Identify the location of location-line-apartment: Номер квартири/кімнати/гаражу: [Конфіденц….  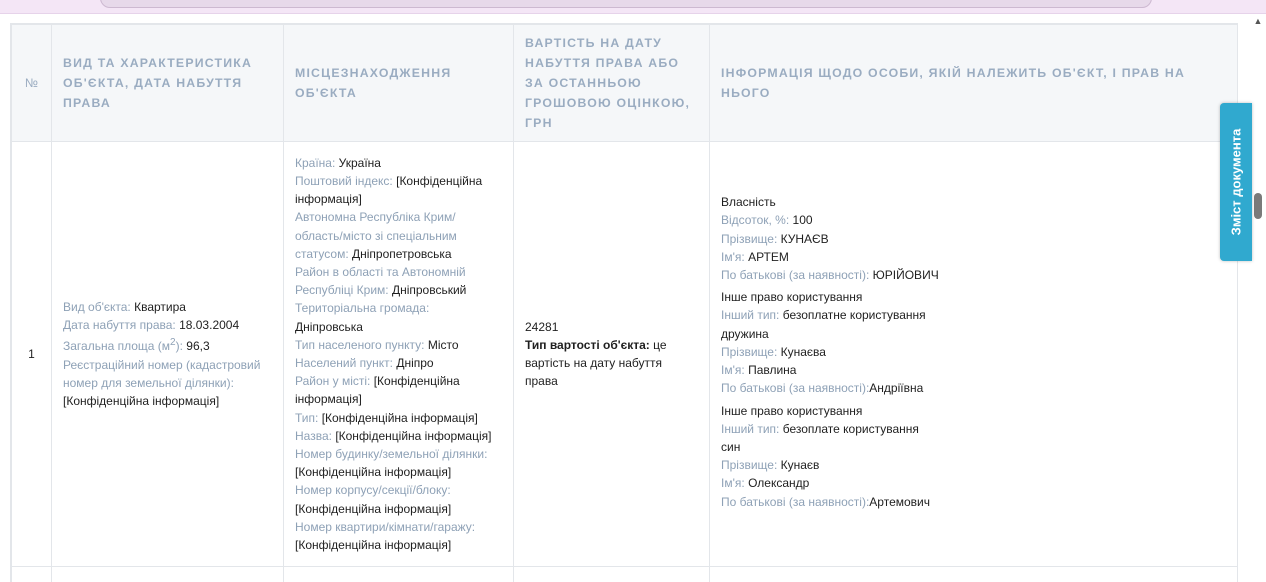
(398, 536).